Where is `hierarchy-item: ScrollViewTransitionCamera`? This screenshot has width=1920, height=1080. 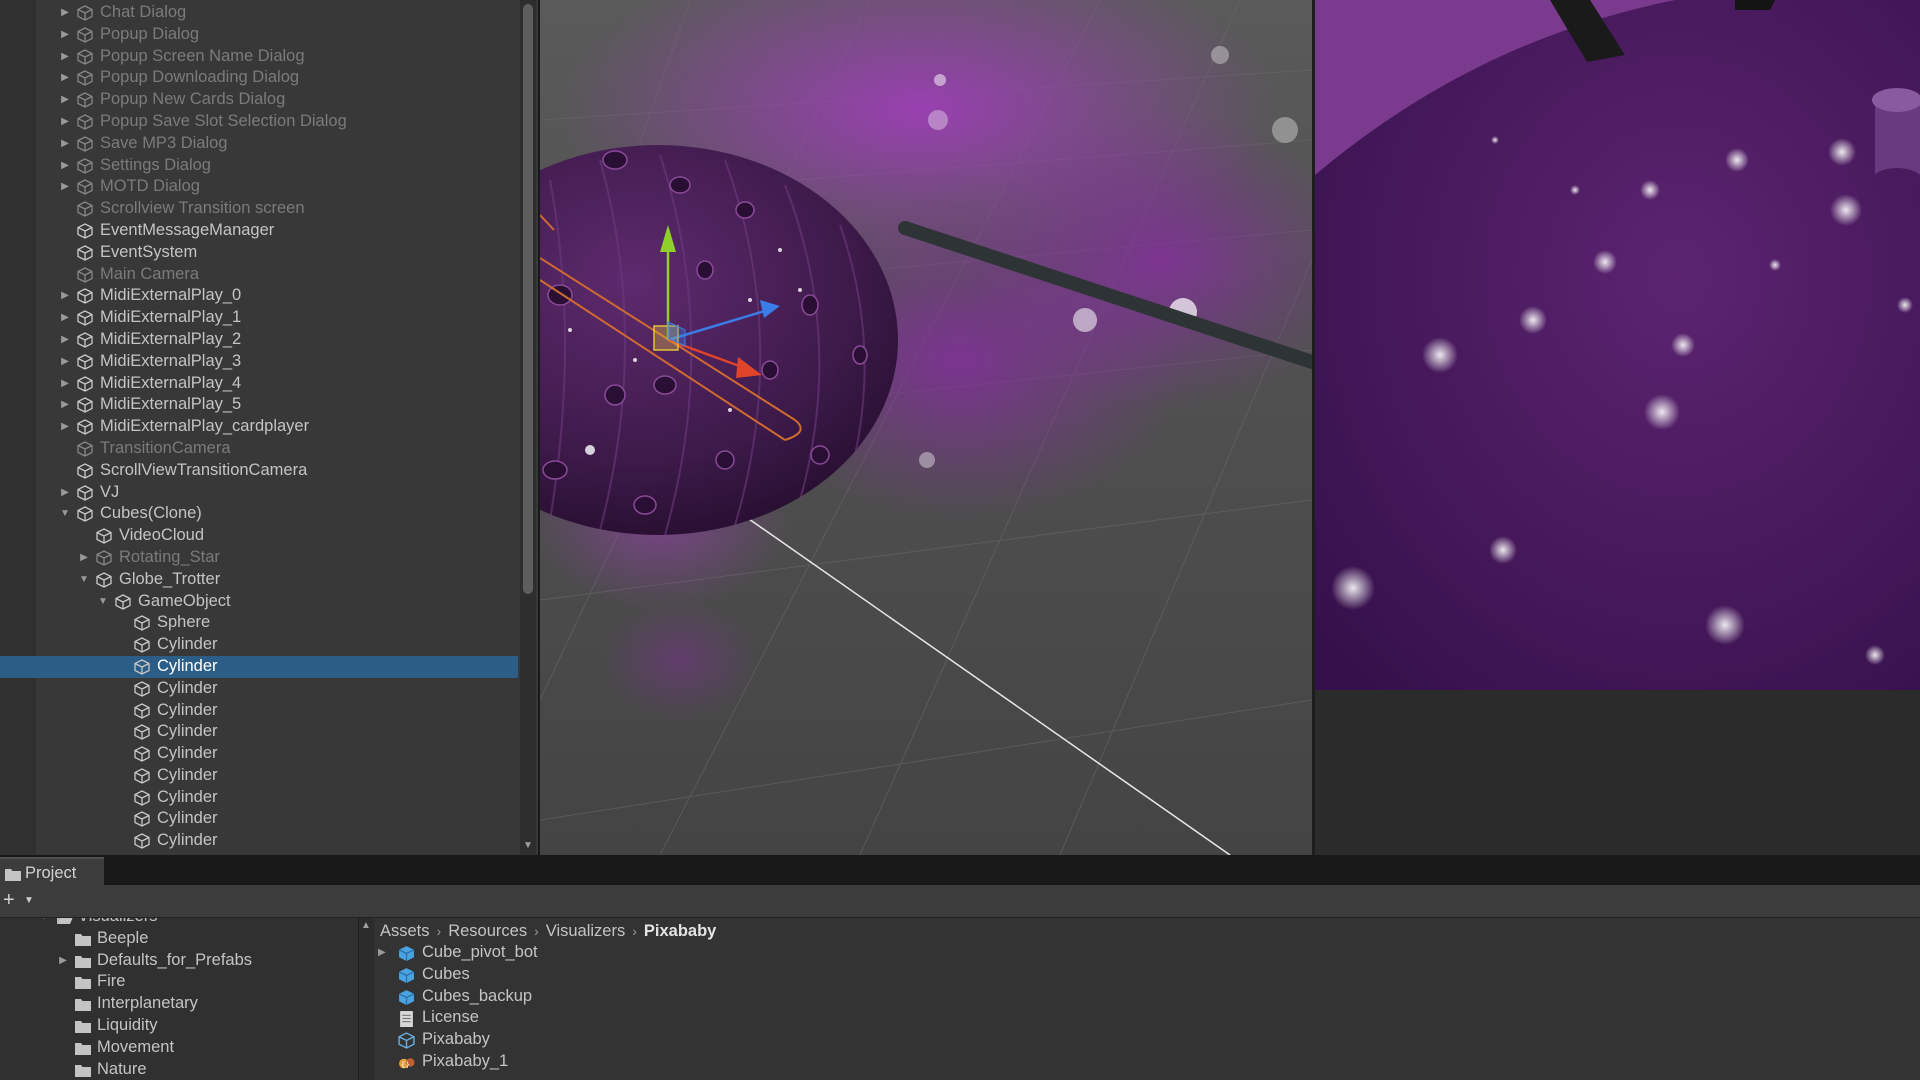 hierarchy-item: ScrollViewTransitionCamera is located at coordinates (259, 471).